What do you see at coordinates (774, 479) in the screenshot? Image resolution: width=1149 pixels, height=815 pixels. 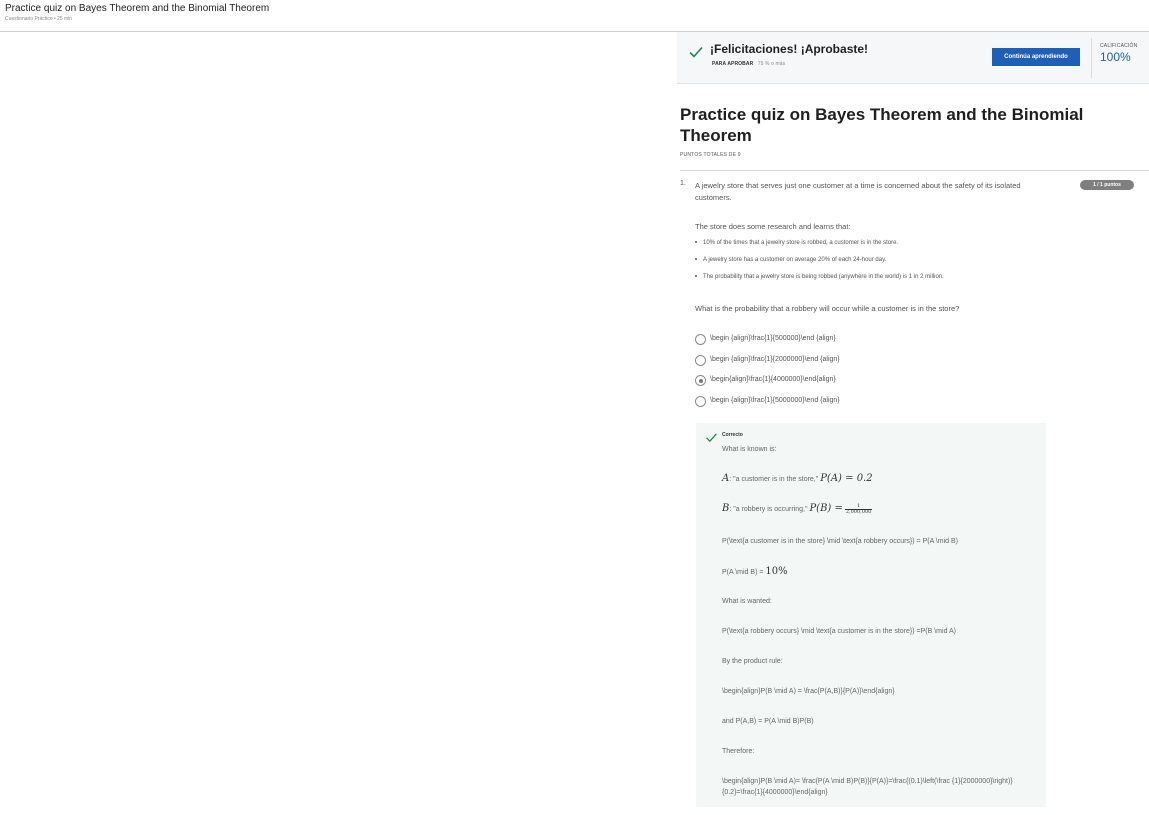 I see `event-a-text: : "a customer is in the store,"` at bounding box center [774, 479].